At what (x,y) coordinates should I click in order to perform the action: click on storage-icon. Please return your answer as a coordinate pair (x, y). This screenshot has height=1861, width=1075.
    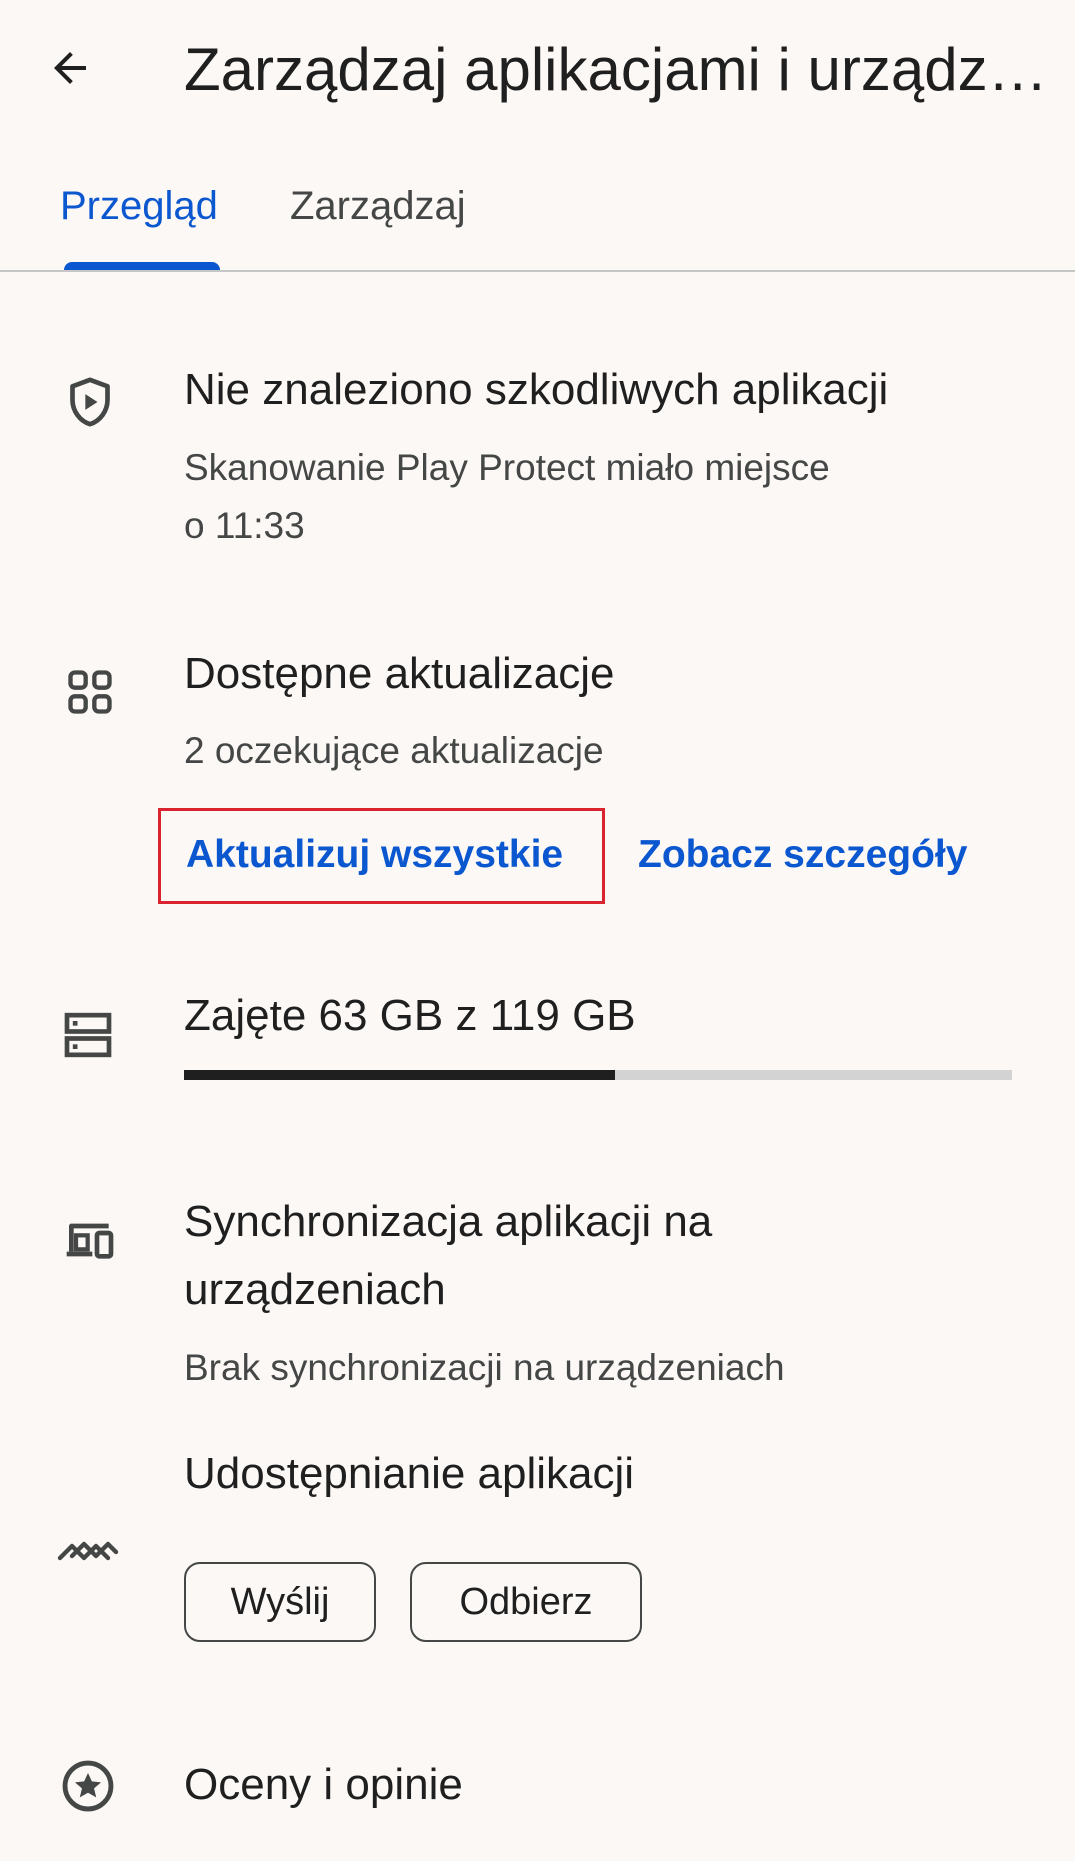
    Looking at the image, I should click on (88, 1035).